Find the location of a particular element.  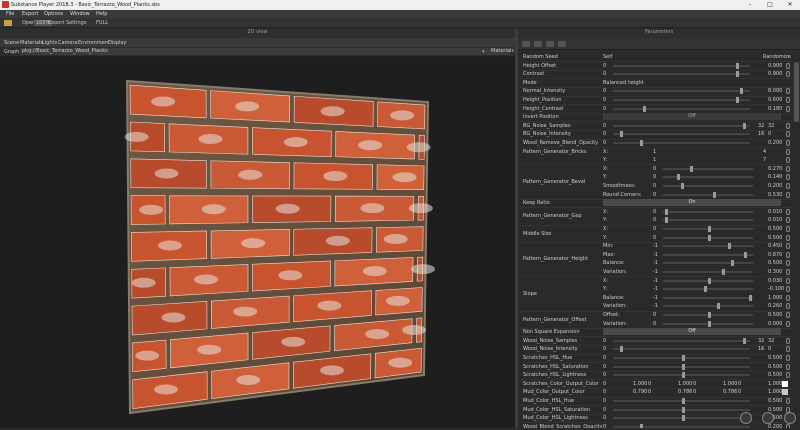

camera-orbit-icon is located at coordinates (746, 418).